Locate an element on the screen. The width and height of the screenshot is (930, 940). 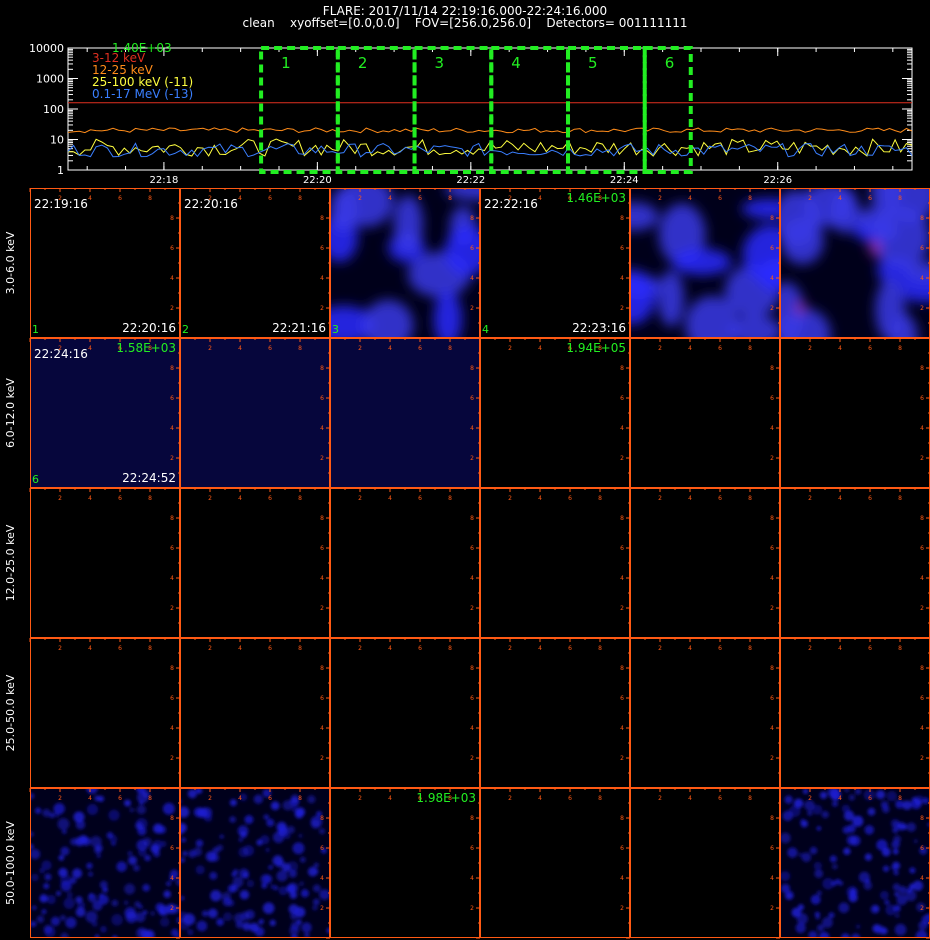
panel-index: 2 is located at coordinates (185, 329).